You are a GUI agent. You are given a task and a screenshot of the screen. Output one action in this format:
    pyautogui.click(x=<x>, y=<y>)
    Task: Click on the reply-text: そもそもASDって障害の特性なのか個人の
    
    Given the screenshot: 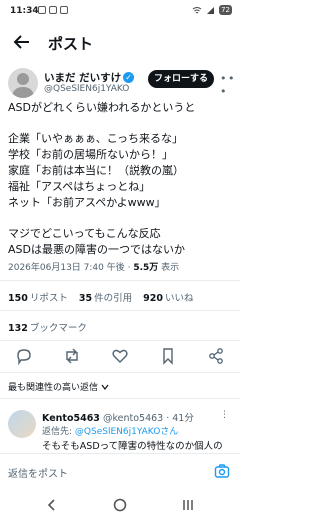 What is the action you would take?
    pyautogui.click(x=132, y=445)
    